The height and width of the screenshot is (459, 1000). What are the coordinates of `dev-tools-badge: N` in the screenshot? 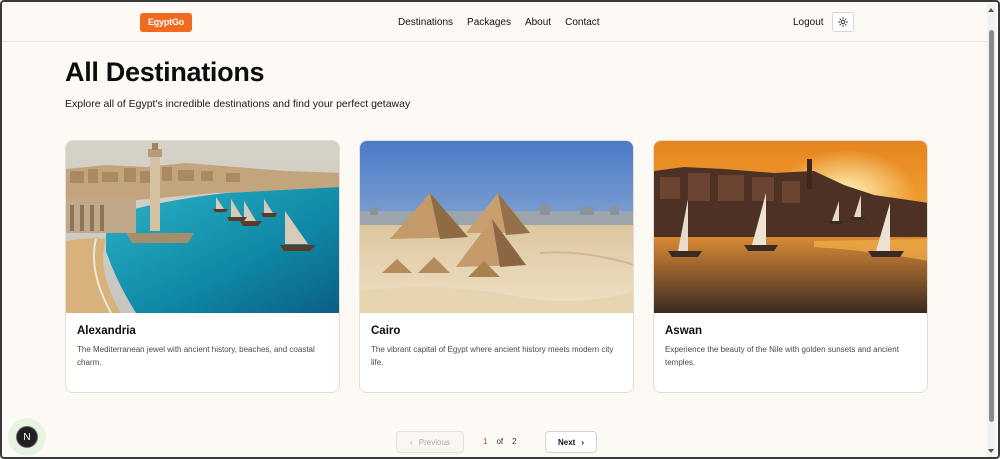 It's located at (27, 437).